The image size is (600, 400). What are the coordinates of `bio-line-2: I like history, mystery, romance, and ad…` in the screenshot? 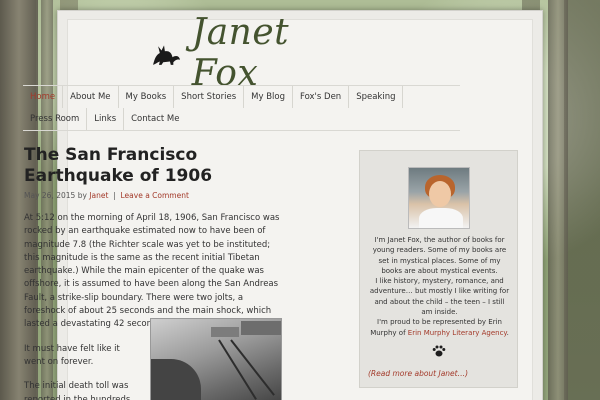 It's located at (439, 297).